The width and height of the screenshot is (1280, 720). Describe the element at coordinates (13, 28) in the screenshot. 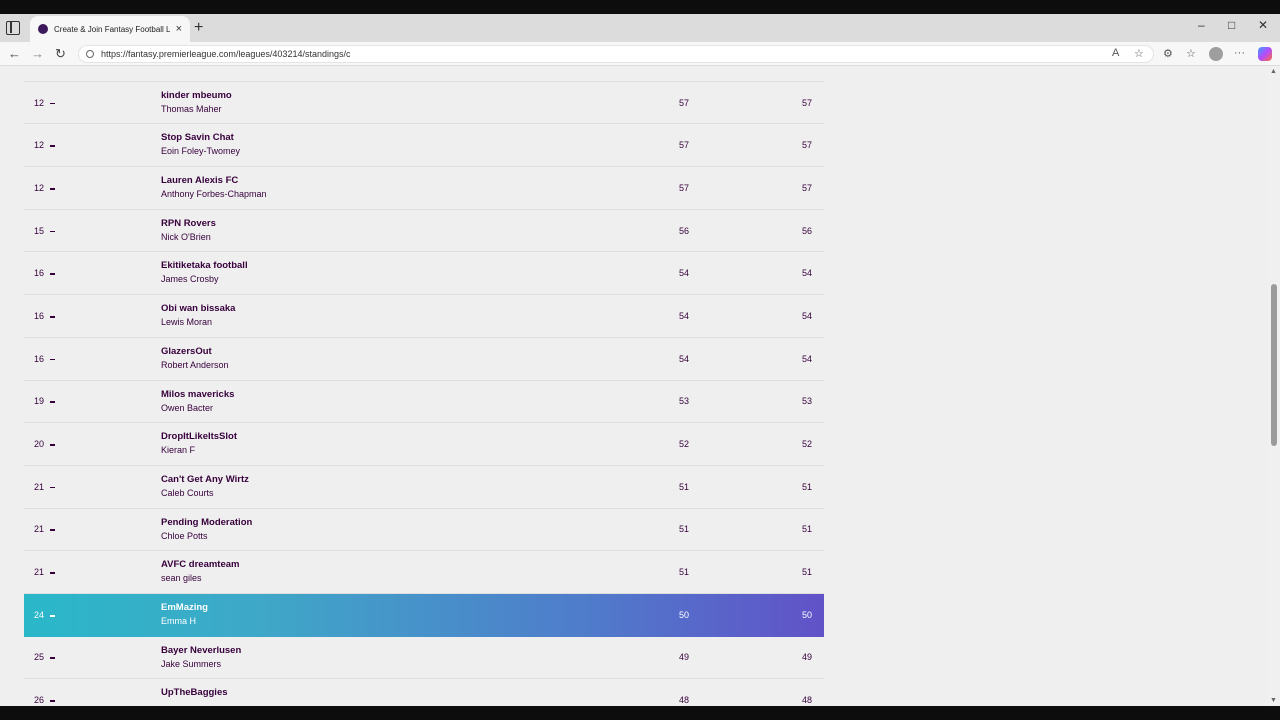

I see `tab-actions-icon` at that location.